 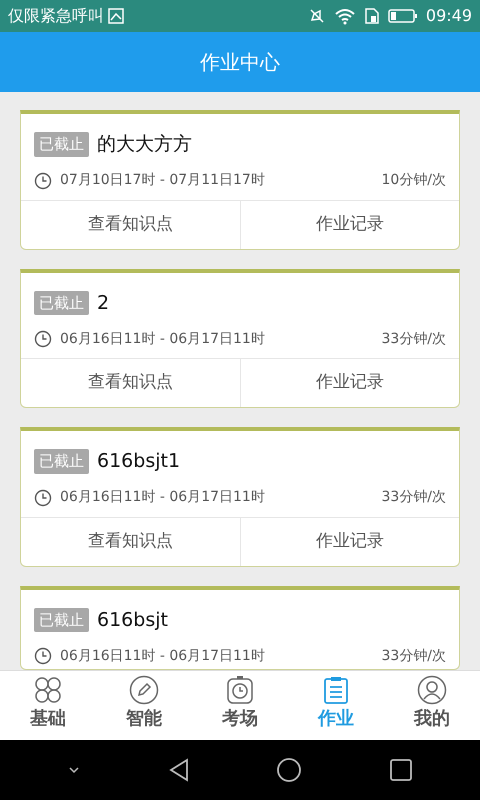 What do you see at coordinates (240, 705) in the screenshot?
I see `tab-item: 考场` at bounding box center [240, 705].